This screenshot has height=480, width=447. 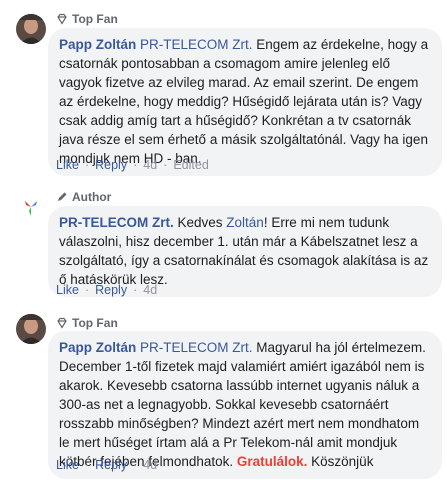 I want to click on page-avatar, so click(x=31, y=207).